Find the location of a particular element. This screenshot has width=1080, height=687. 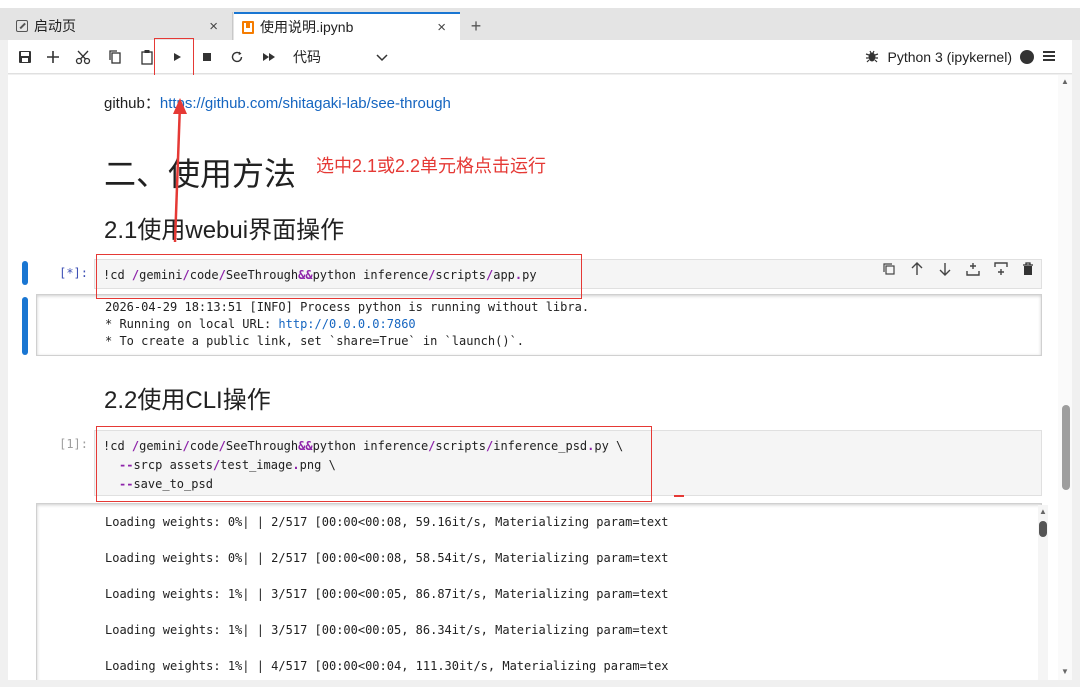

heading-cli: 2.2使用CLI操作 is located at coordinates (187, 400).